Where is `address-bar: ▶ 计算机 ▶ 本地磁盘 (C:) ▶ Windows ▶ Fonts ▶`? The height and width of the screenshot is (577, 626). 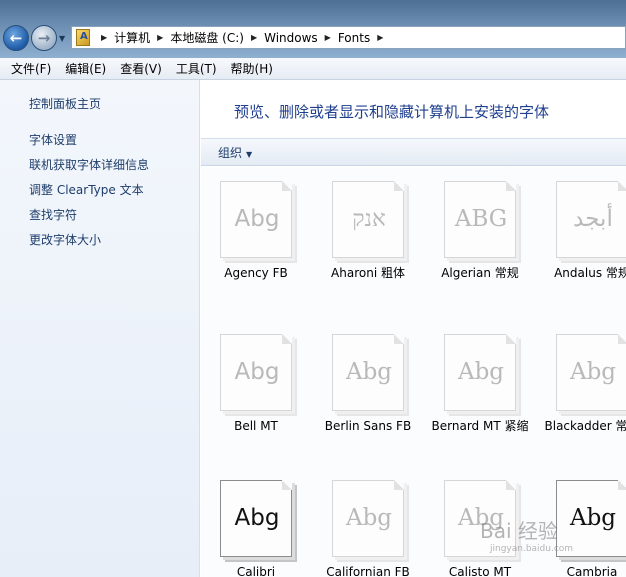 address-bar: ▶ 计算机 ▶ 本地磁盘 (C:) ▶ Windows ▶ Fonts ▶ is located at coordinates (348, 37).